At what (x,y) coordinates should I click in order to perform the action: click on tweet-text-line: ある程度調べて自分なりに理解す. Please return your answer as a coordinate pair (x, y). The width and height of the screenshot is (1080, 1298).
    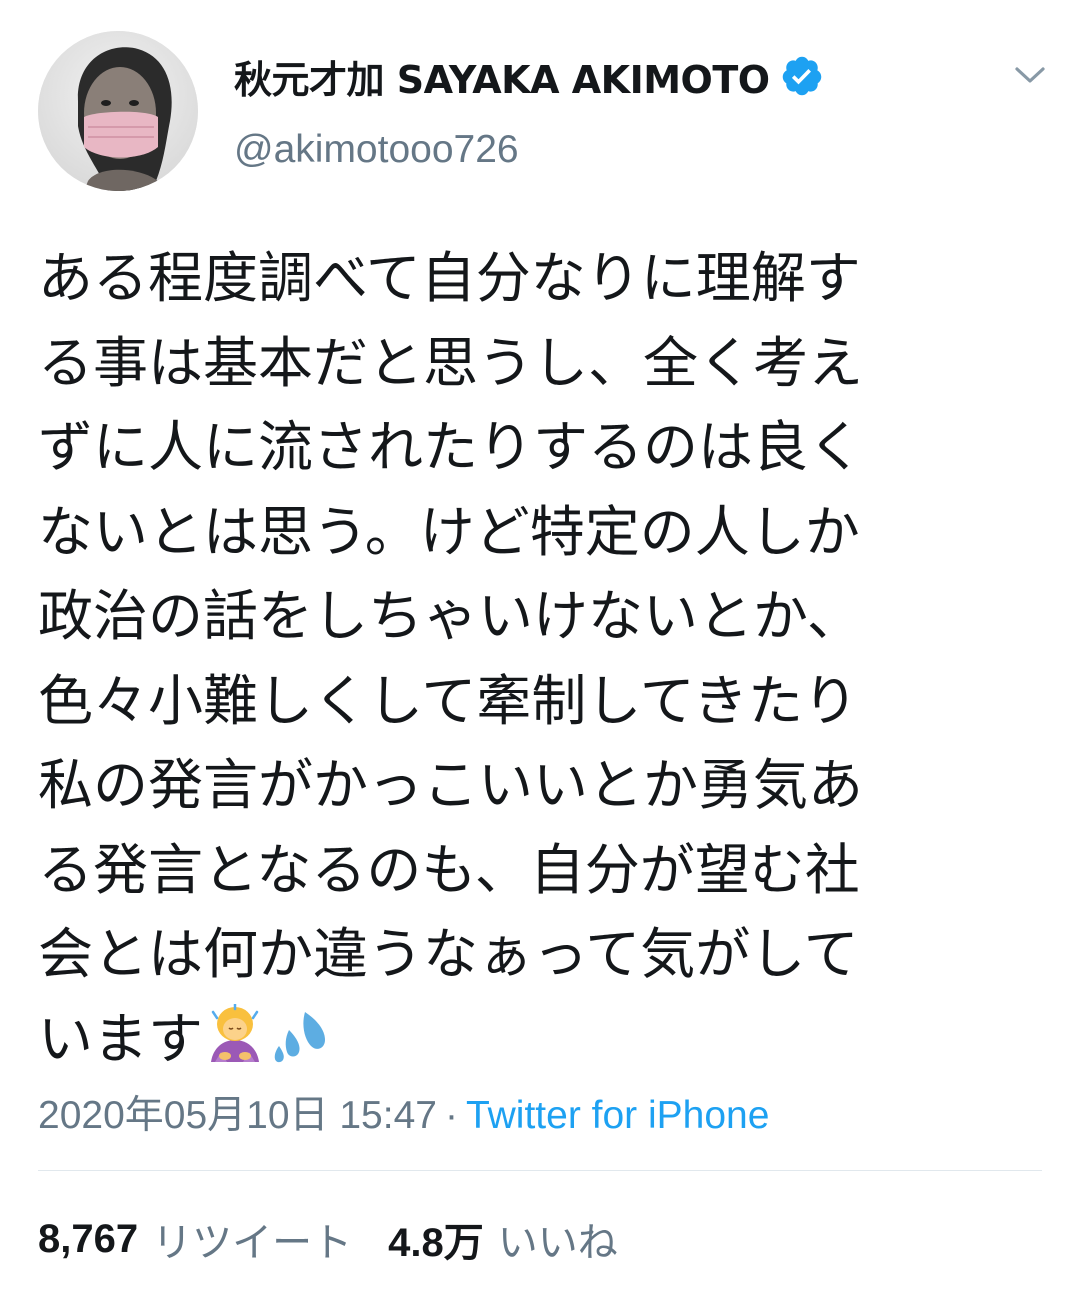
    Looking at the image, I should click on (449, 278).